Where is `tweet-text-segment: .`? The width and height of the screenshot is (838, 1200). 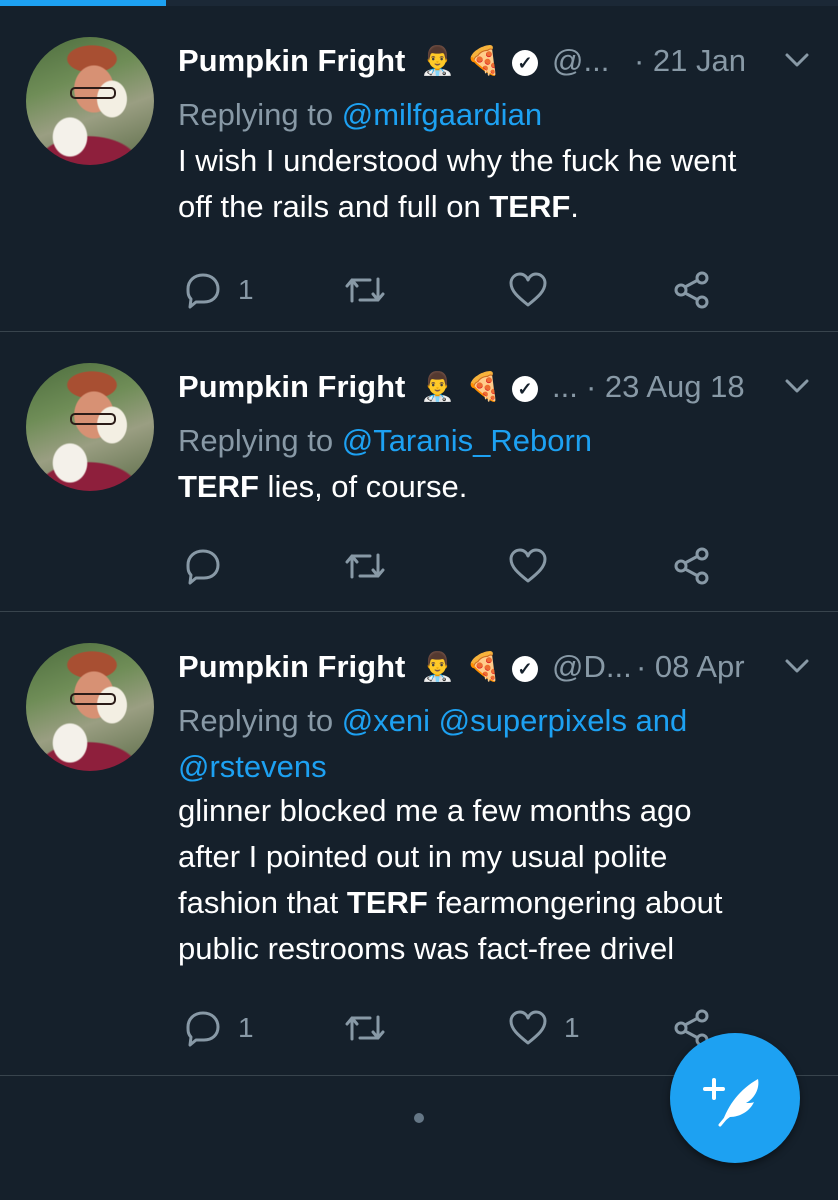 tweet-text-segment: . is located at coordinates (574, 206).